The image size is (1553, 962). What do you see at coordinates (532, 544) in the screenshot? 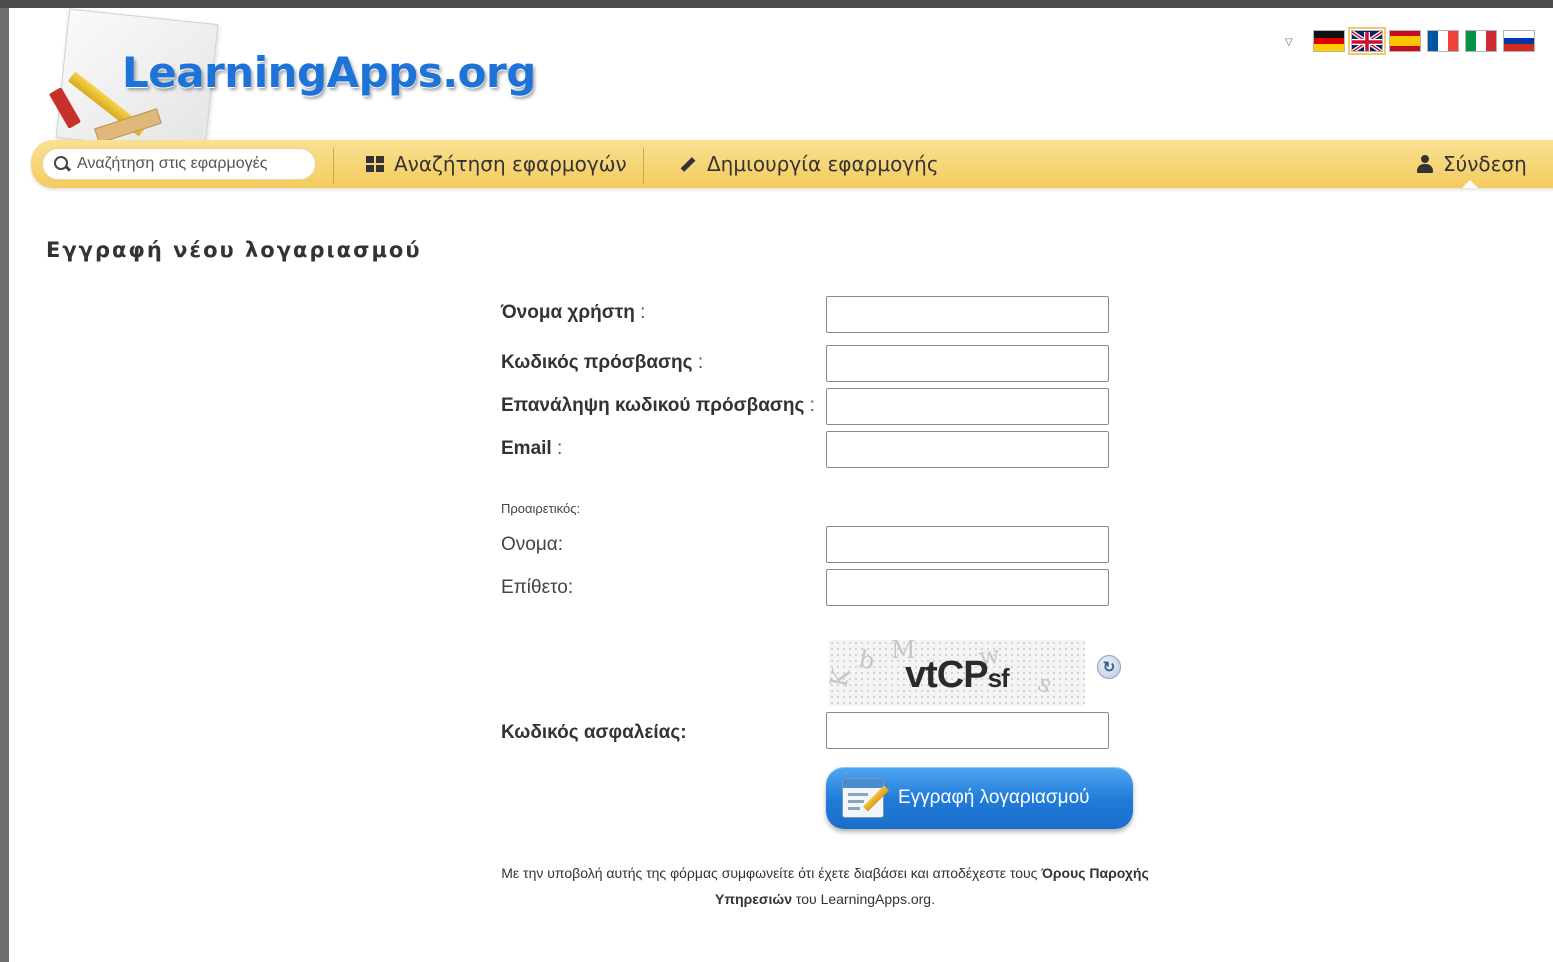
I see `firstname-label: Ονομα:` at bounding box center [532, 544].